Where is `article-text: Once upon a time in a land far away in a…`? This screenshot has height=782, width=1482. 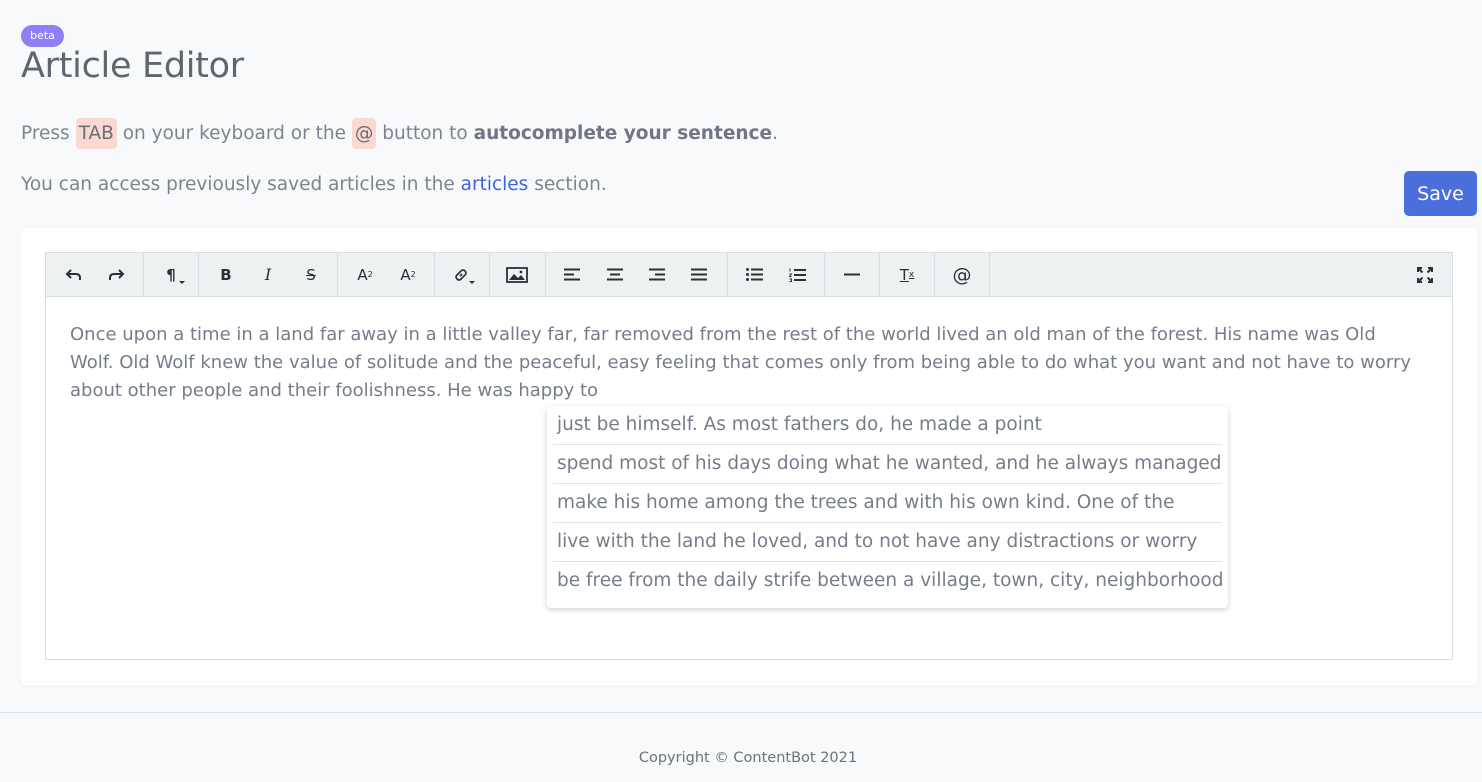 article-text: Once upon a time in a land far away in a… is located at coordinates (741, 362).